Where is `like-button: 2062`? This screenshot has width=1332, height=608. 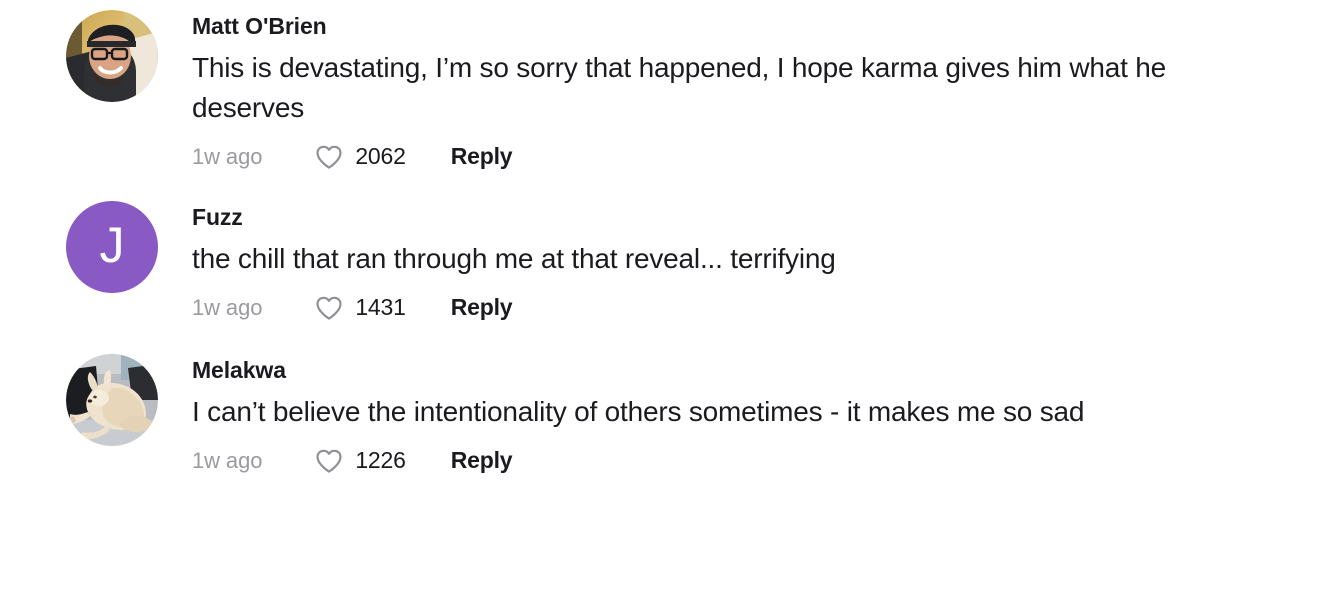 like-button: 2062 is located at coordinates (360, 157).